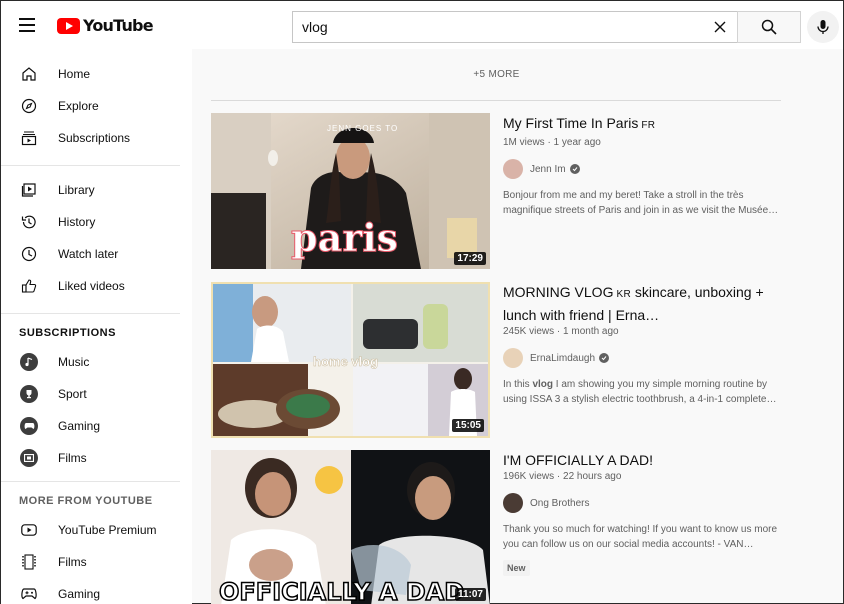 The height and width of the screenshot is (604, 844). Describe the element at coordinates (578, 460) in the screenshot. I see `video-title-text: I'M OFFICIALLY A DAD!` at that location.